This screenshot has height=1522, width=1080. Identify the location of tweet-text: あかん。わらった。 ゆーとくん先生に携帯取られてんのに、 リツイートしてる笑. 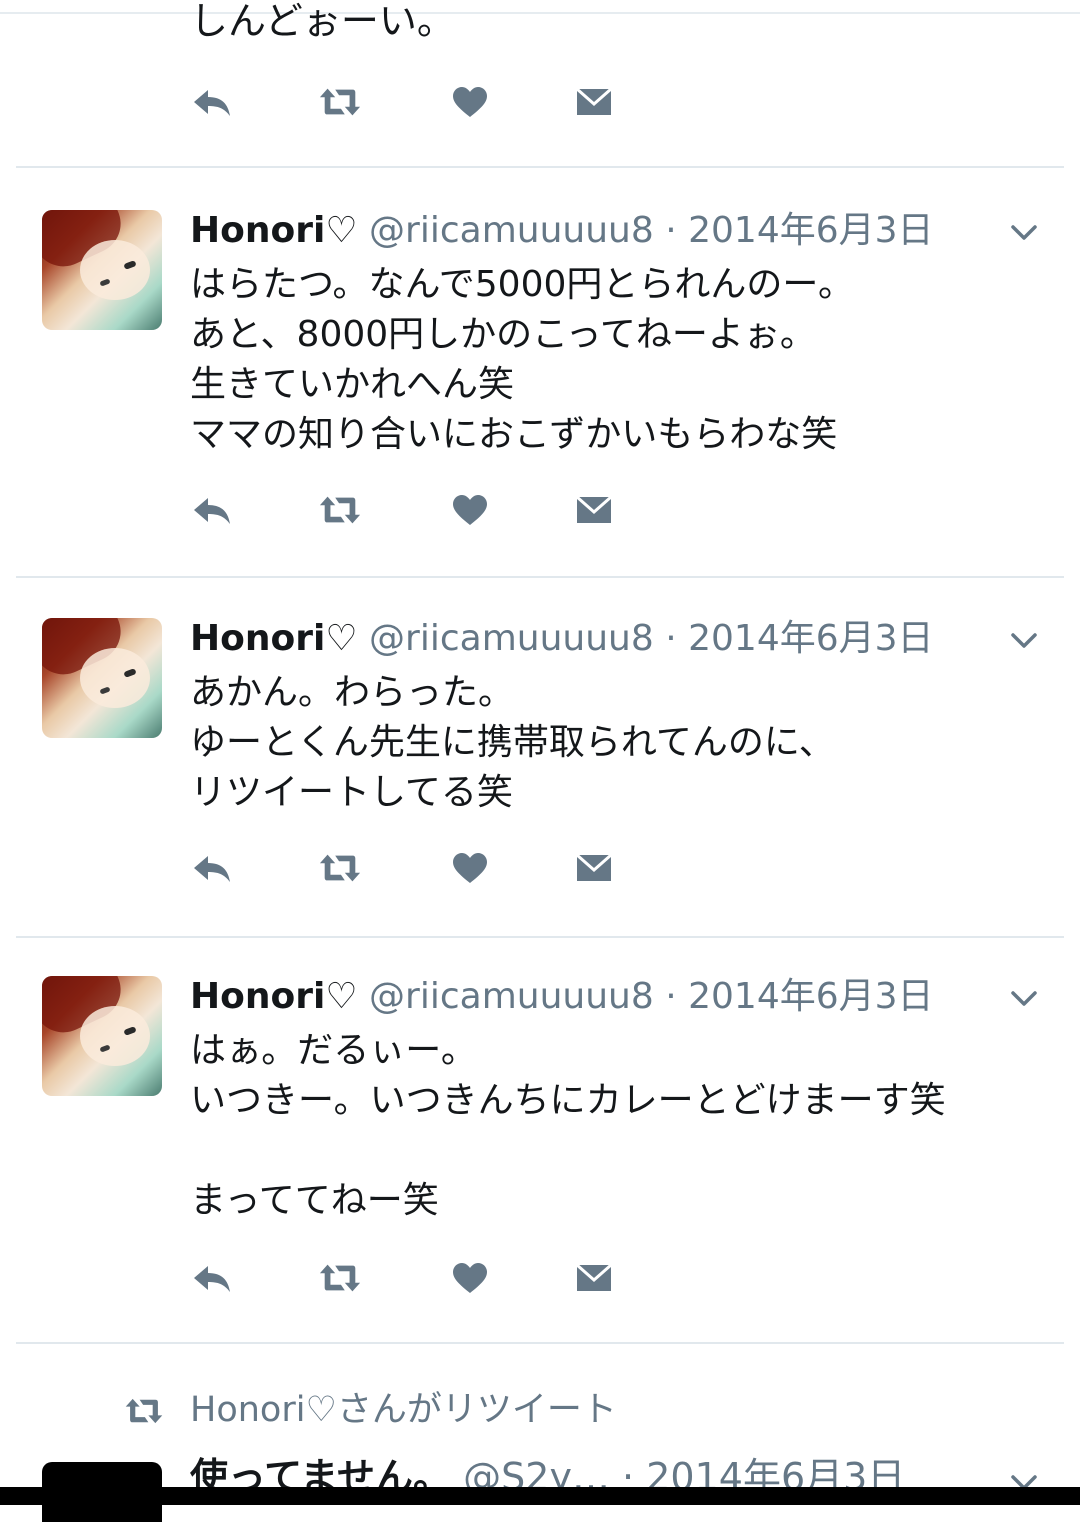
(512, 742).